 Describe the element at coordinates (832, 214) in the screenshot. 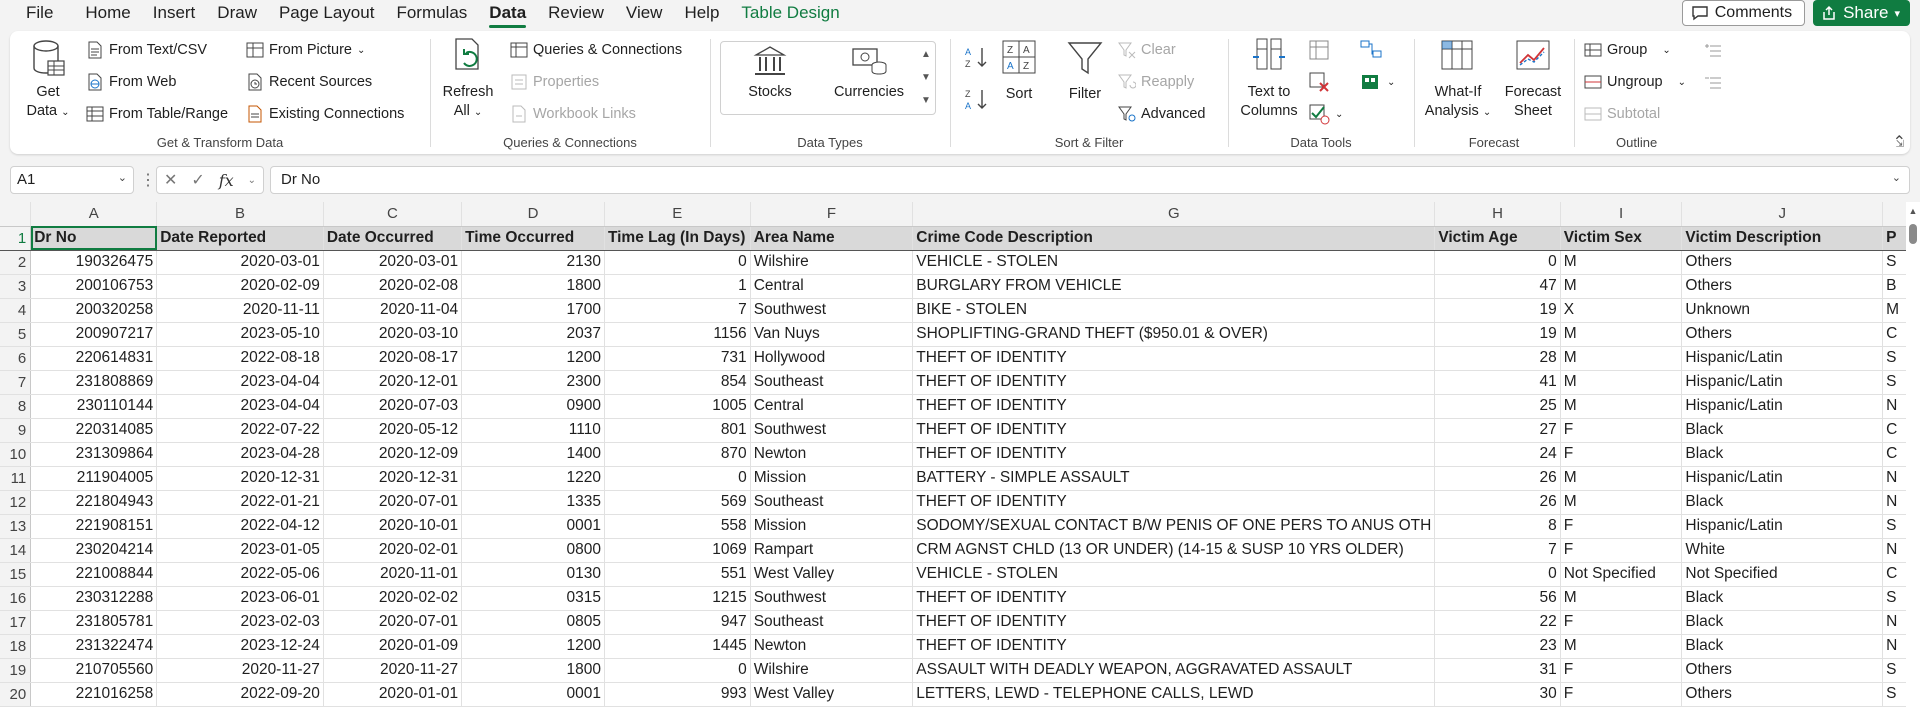

I see `column-header-f: F` at that location.